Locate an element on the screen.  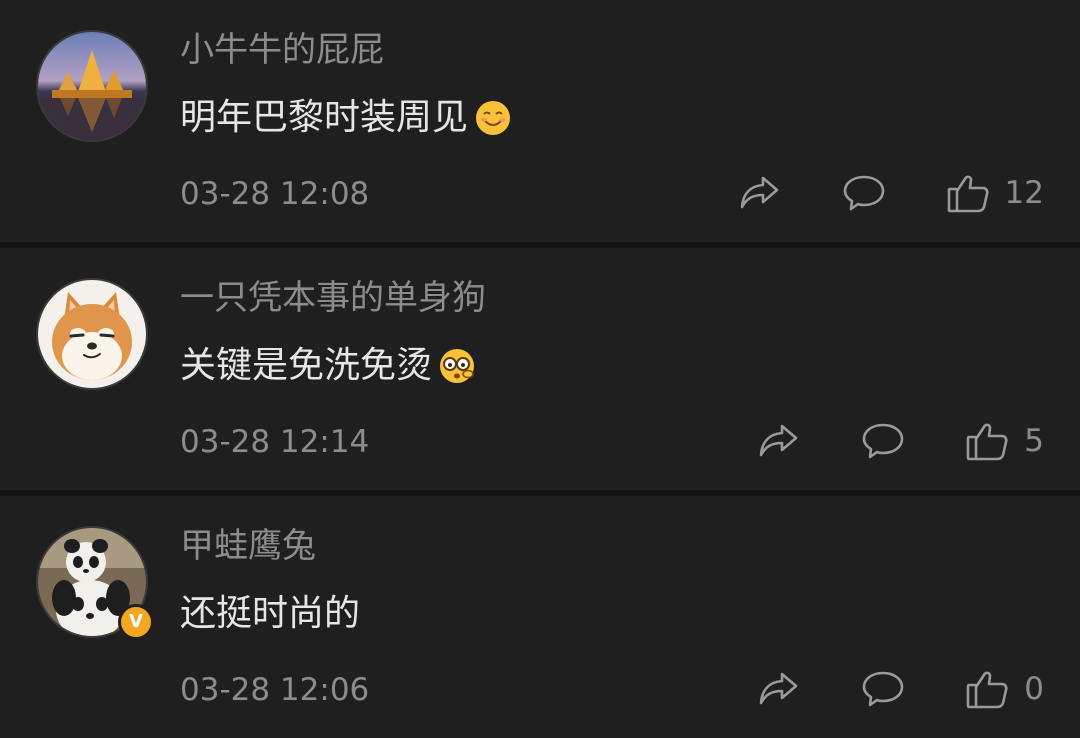
timestamp: 03-28 12:08 is located at coordinates (275, 194).